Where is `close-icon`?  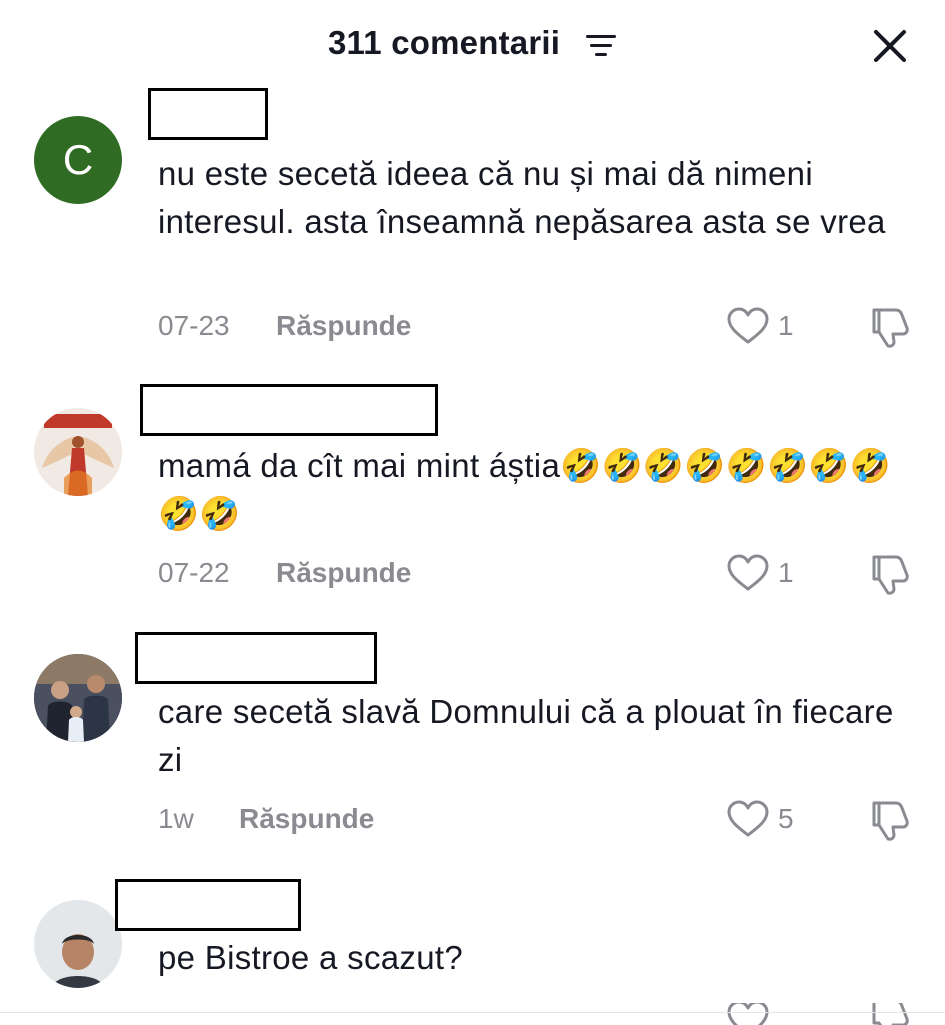 close-icon is located at coordinates (890, 46).